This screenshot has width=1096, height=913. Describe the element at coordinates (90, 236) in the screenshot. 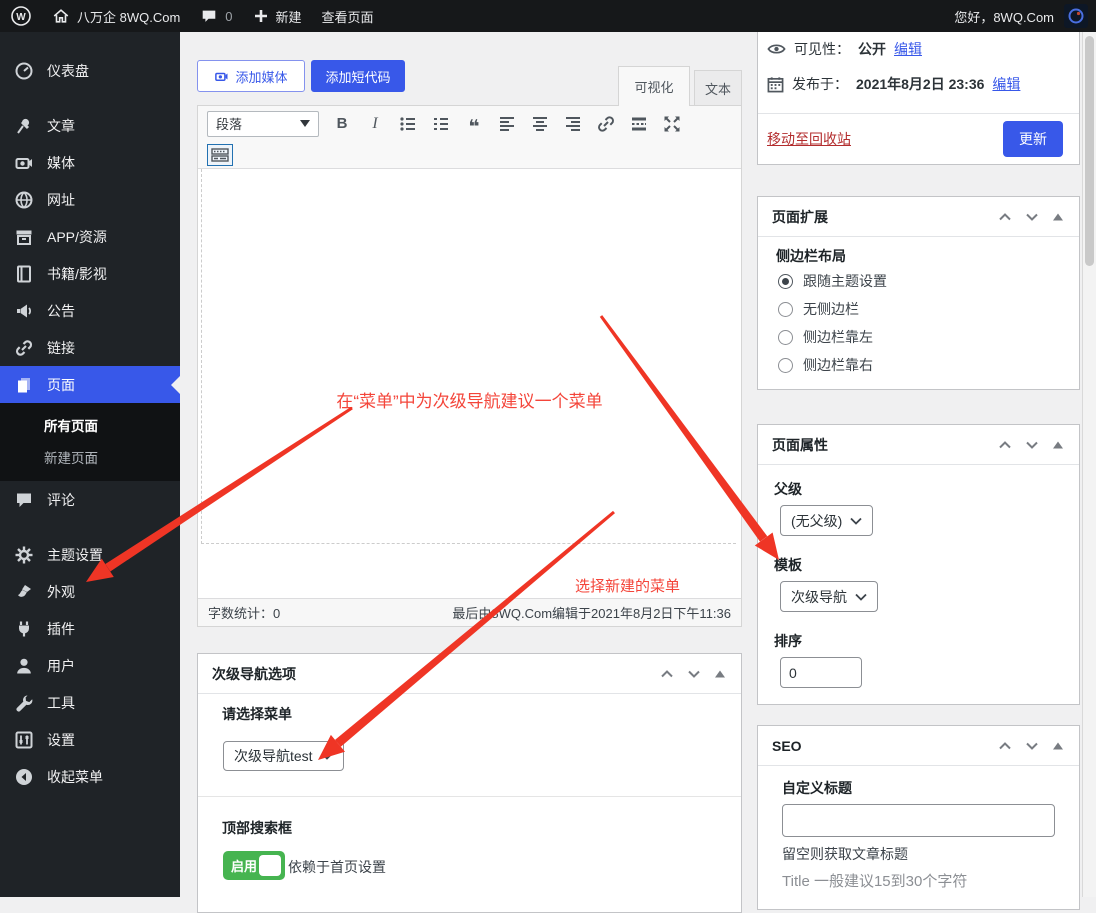

I see `sidebar-item-app-resources: APP/资源` at that location.